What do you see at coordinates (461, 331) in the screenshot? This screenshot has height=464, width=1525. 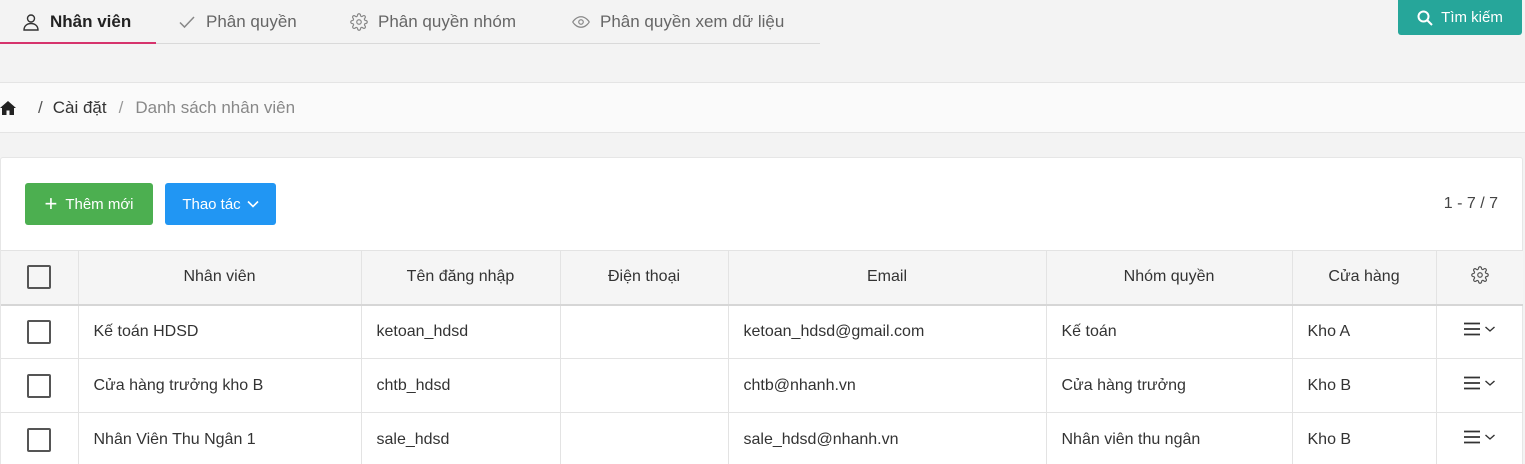 I see `cell-username: ketoan_hdsd` at bounding box center [461, 331].